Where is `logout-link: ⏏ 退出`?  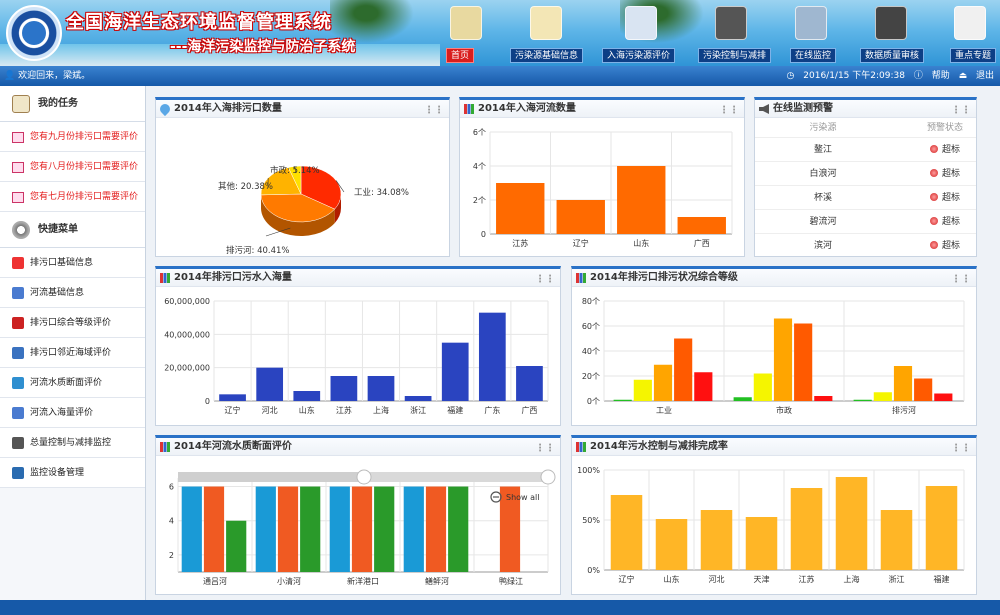
logout-link: ⏏ 退出 is located at coordinates (976, 76).